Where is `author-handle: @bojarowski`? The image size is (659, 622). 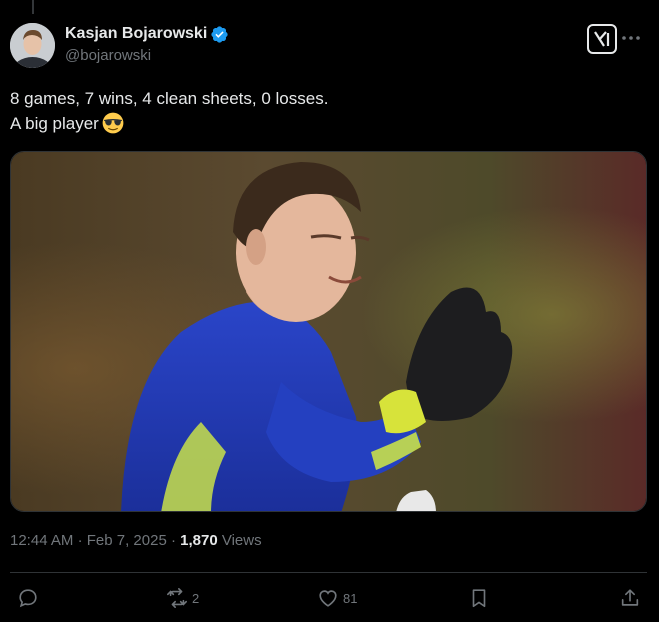
author-handle: @bojarowski is located at coordinates (147, 56).